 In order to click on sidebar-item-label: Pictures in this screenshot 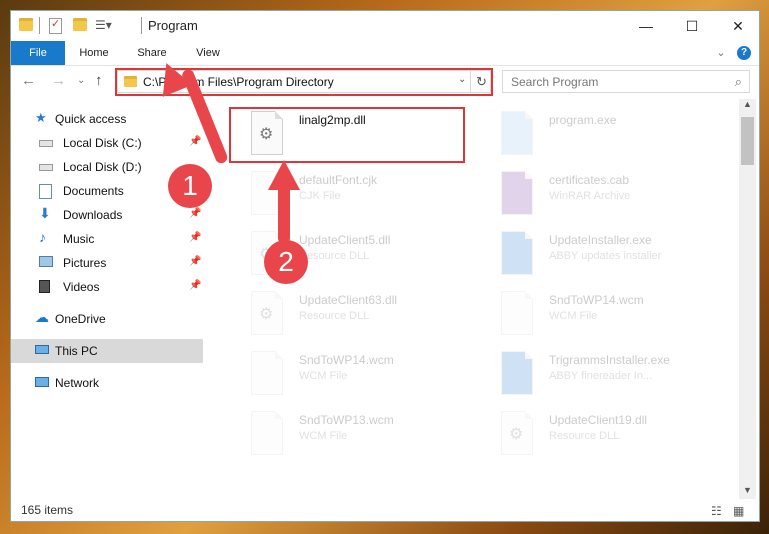, I will do `click(85, 263)`.